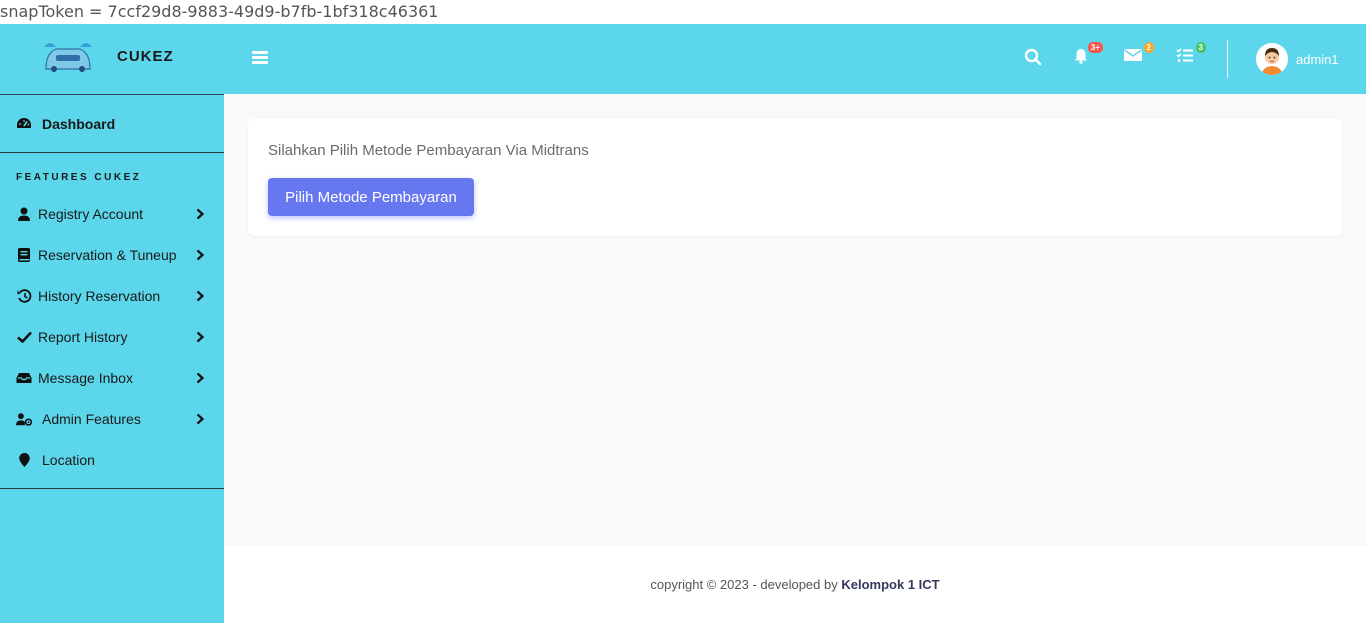 The height and width of the screenshot is (623, 1366). Describe the element at coordinates (24, 255) in the screenshot. I see `book-icon` at that location.